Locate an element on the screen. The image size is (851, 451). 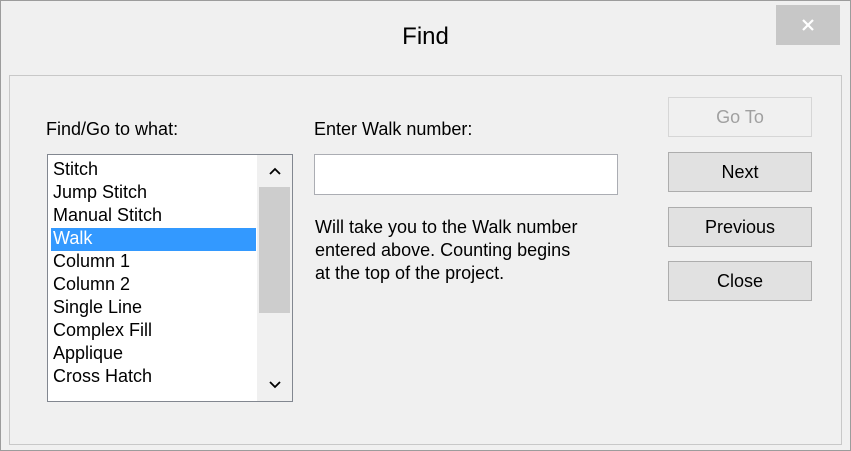
walk-number-label: Enter Walk number: is located at coordinates (393, 129).